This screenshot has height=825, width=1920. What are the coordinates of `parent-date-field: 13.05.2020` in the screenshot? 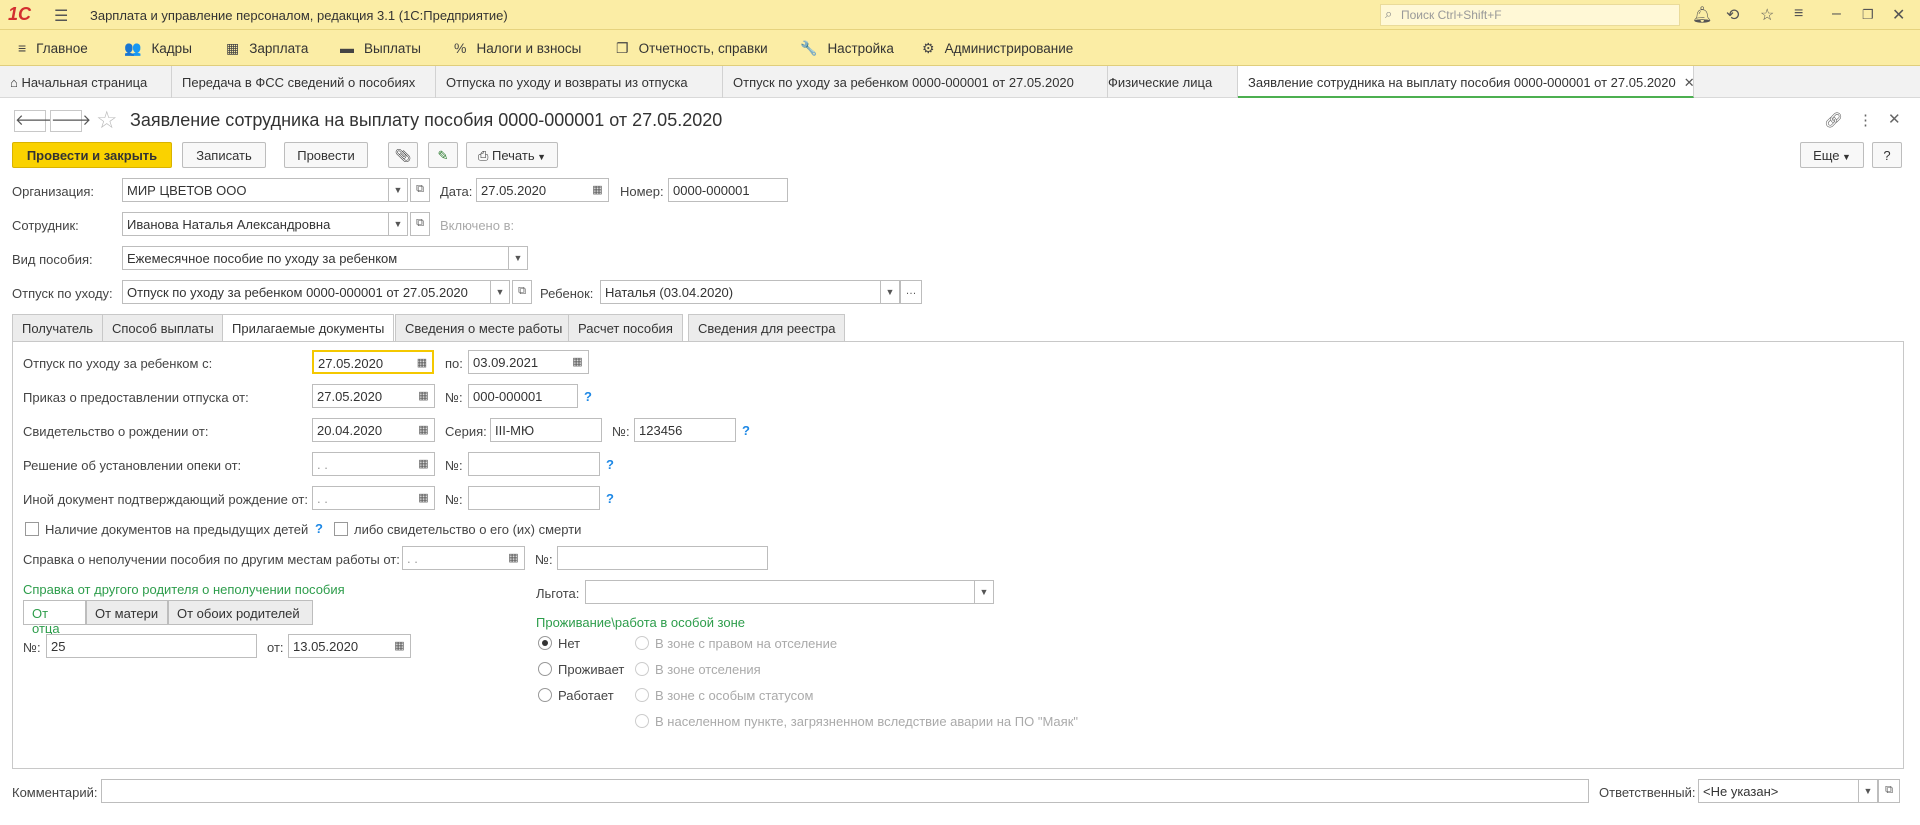 It's located at (339, 646).